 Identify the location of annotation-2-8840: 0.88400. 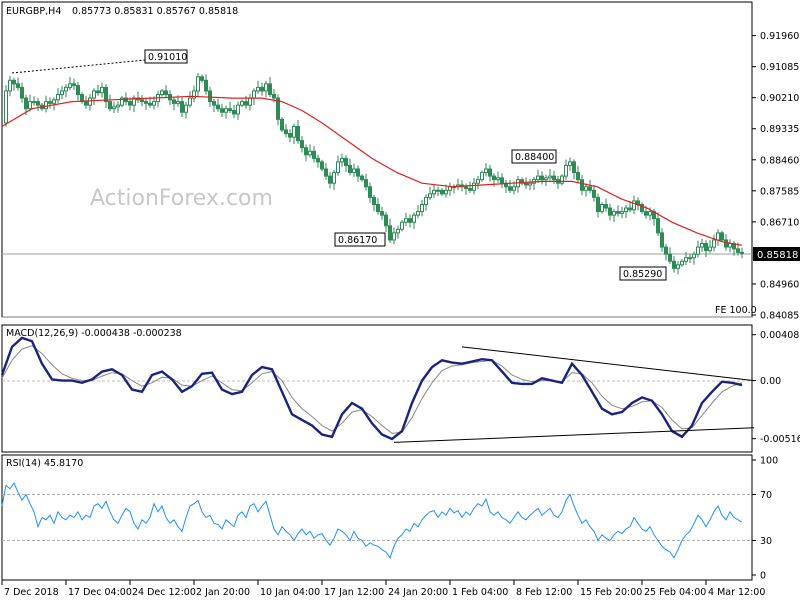
(534, 156).